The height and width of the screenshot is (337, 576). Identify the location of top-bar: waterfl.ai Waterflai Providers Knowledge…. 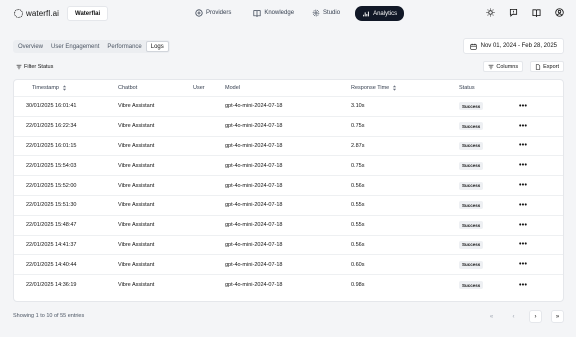
(288, 14).